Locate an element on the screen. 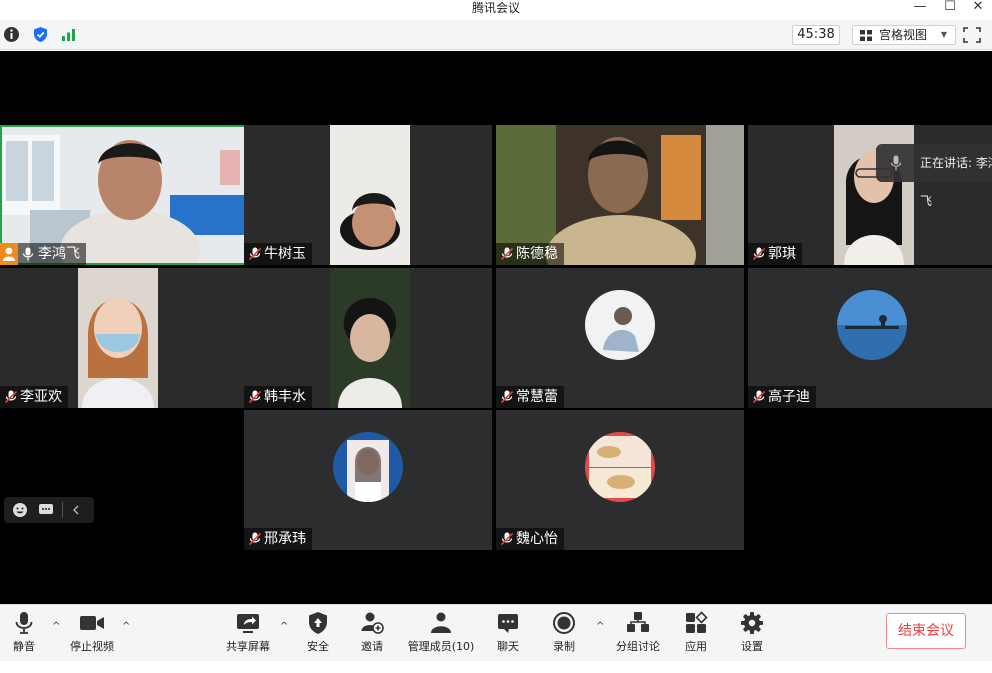 The height and width of the screenshot is (673, 992). mic-on-icon is located at coordinates (28, 254).